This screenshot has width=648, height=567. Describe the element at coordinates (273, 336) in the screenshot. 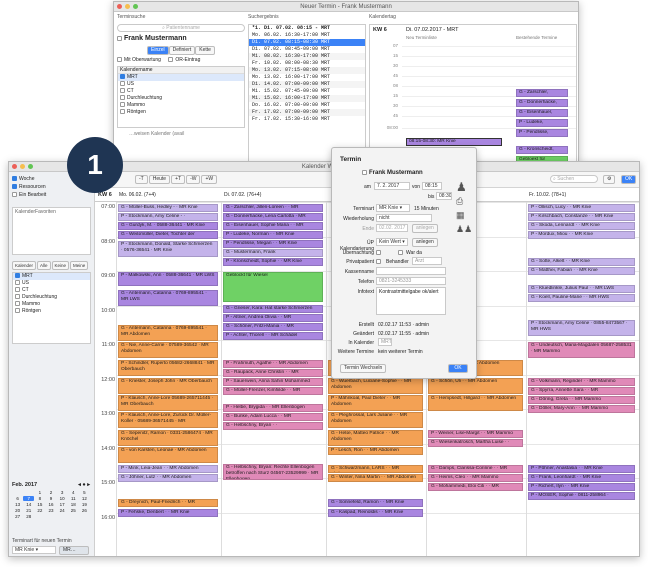

I see `appointment-event: P - Achter, Thorell · · MR Schädel` at that location.